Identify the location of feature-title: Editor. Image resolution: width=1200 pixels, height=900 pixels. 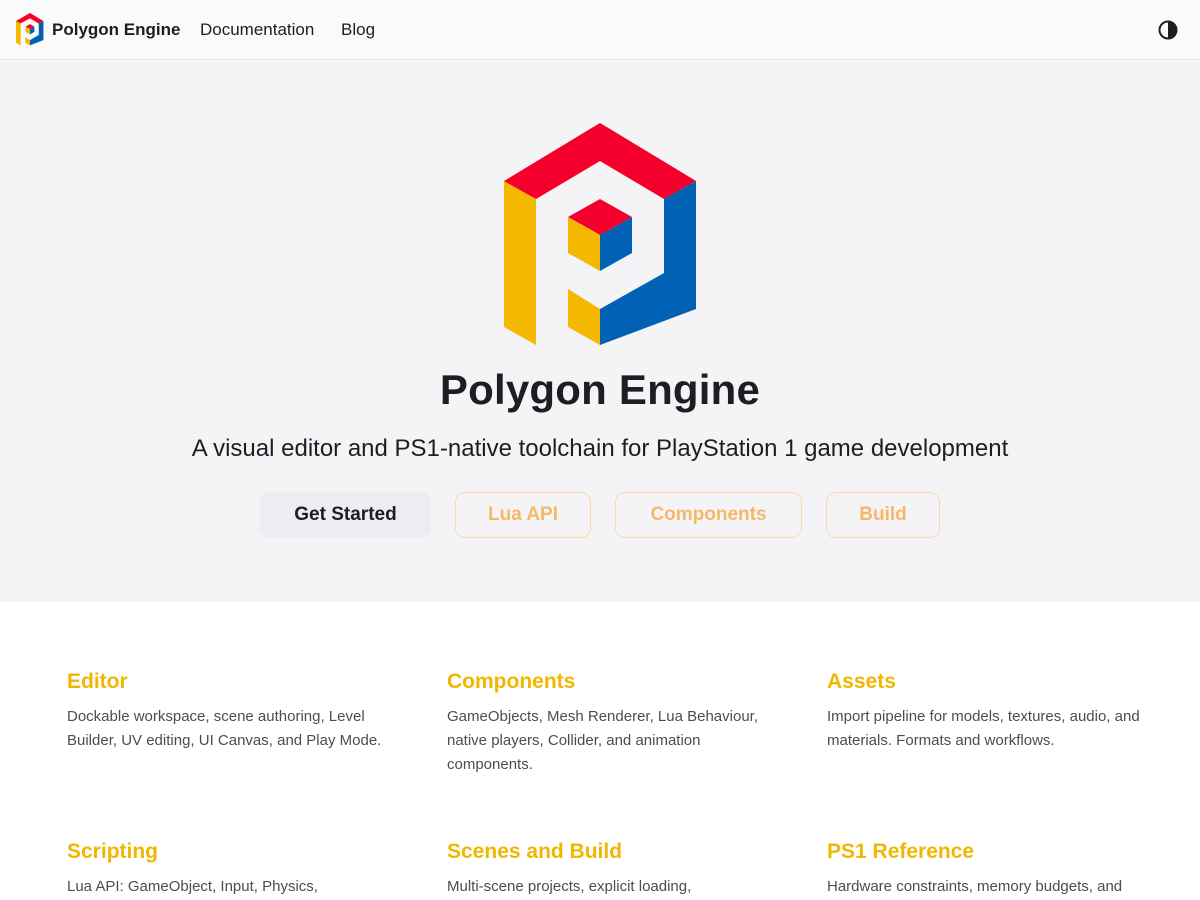
(227, 682).